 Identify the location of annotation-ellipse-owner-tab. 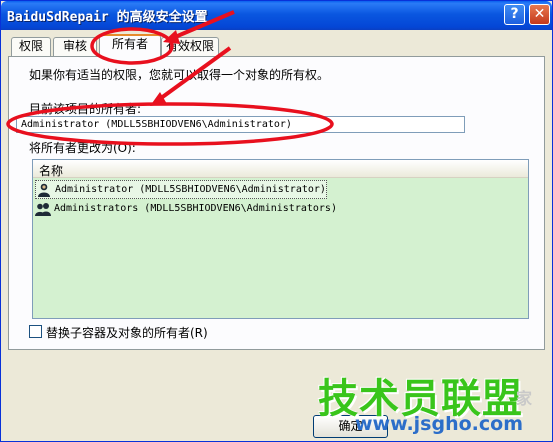
(132, 46).